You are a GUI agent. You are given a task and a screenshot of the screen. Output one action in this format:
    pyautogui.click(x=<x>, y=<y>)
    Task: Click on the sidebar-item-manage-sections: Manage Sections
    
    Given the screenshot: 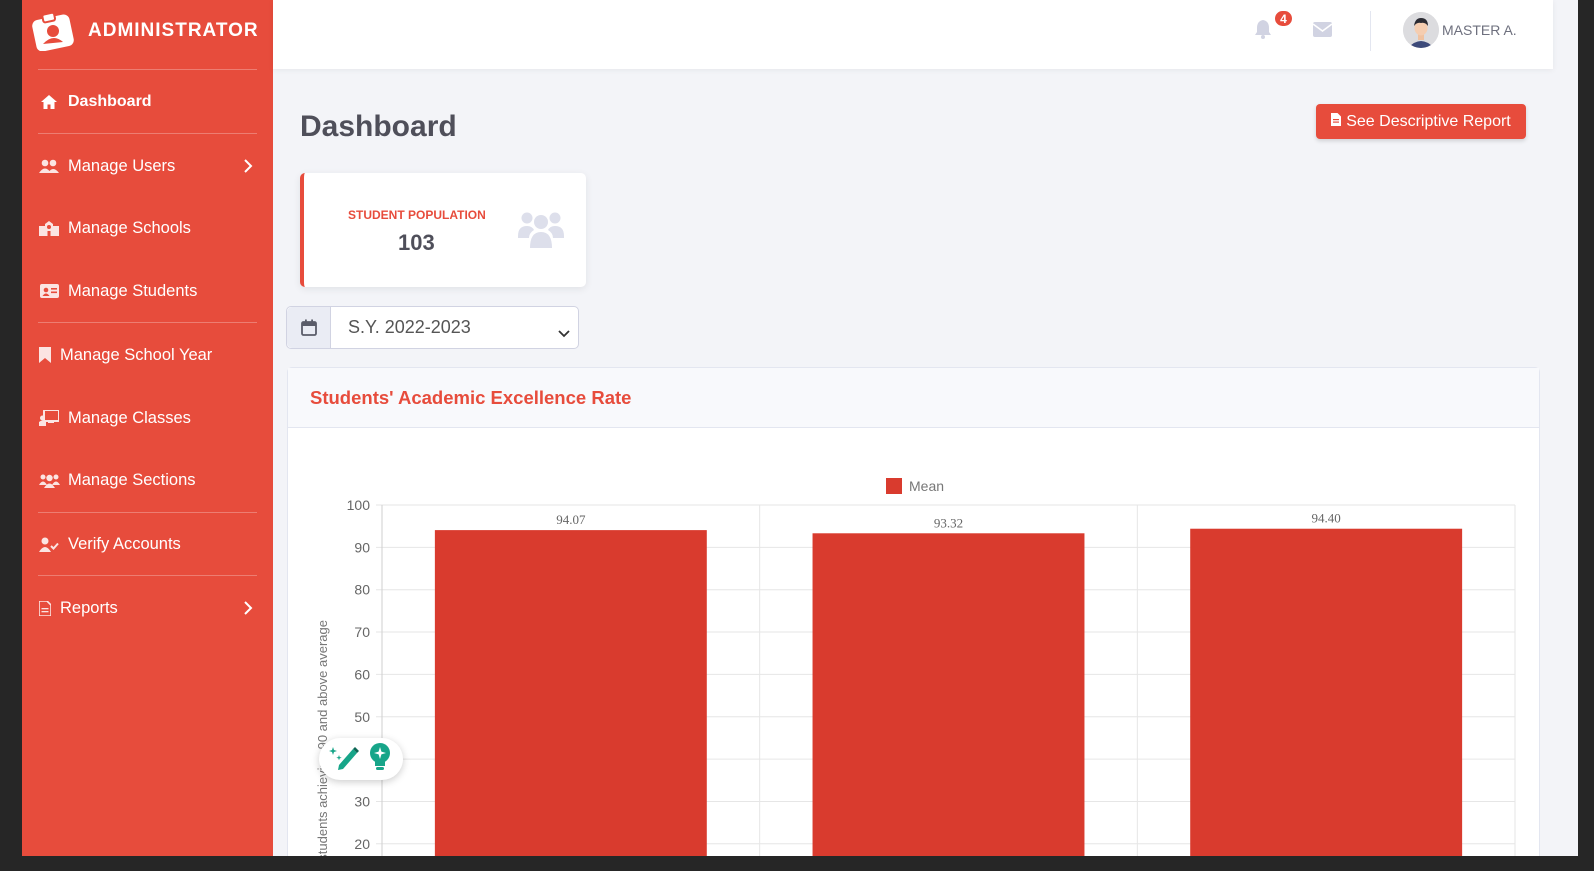 What is the action you would take?
    pyautogui.click(x=147, y=480)
    